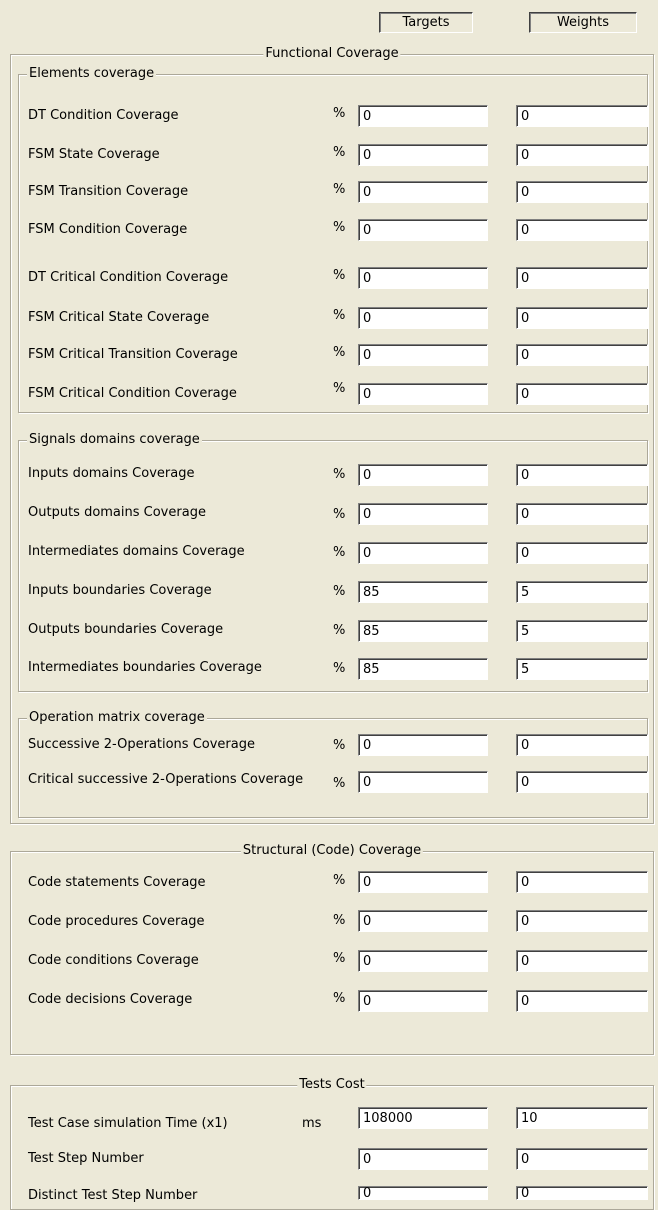 This screenshot has width=658, height=1210. What do you see at coordinates (113, 1195) in the screenshot?
I see `row-label: Distinct Test Step Number` at bounding box center [113, 1195].